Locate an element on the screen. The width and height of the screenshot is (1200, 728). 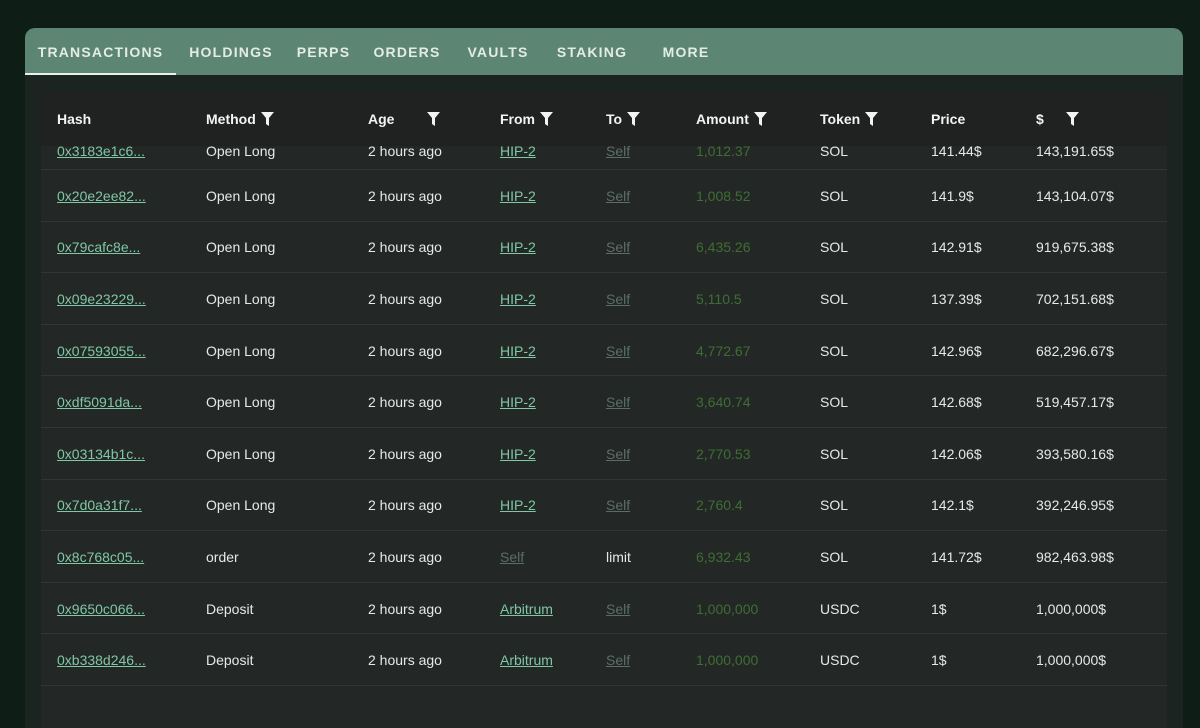
table-cell: USDC is located at coordinates (840, 660).